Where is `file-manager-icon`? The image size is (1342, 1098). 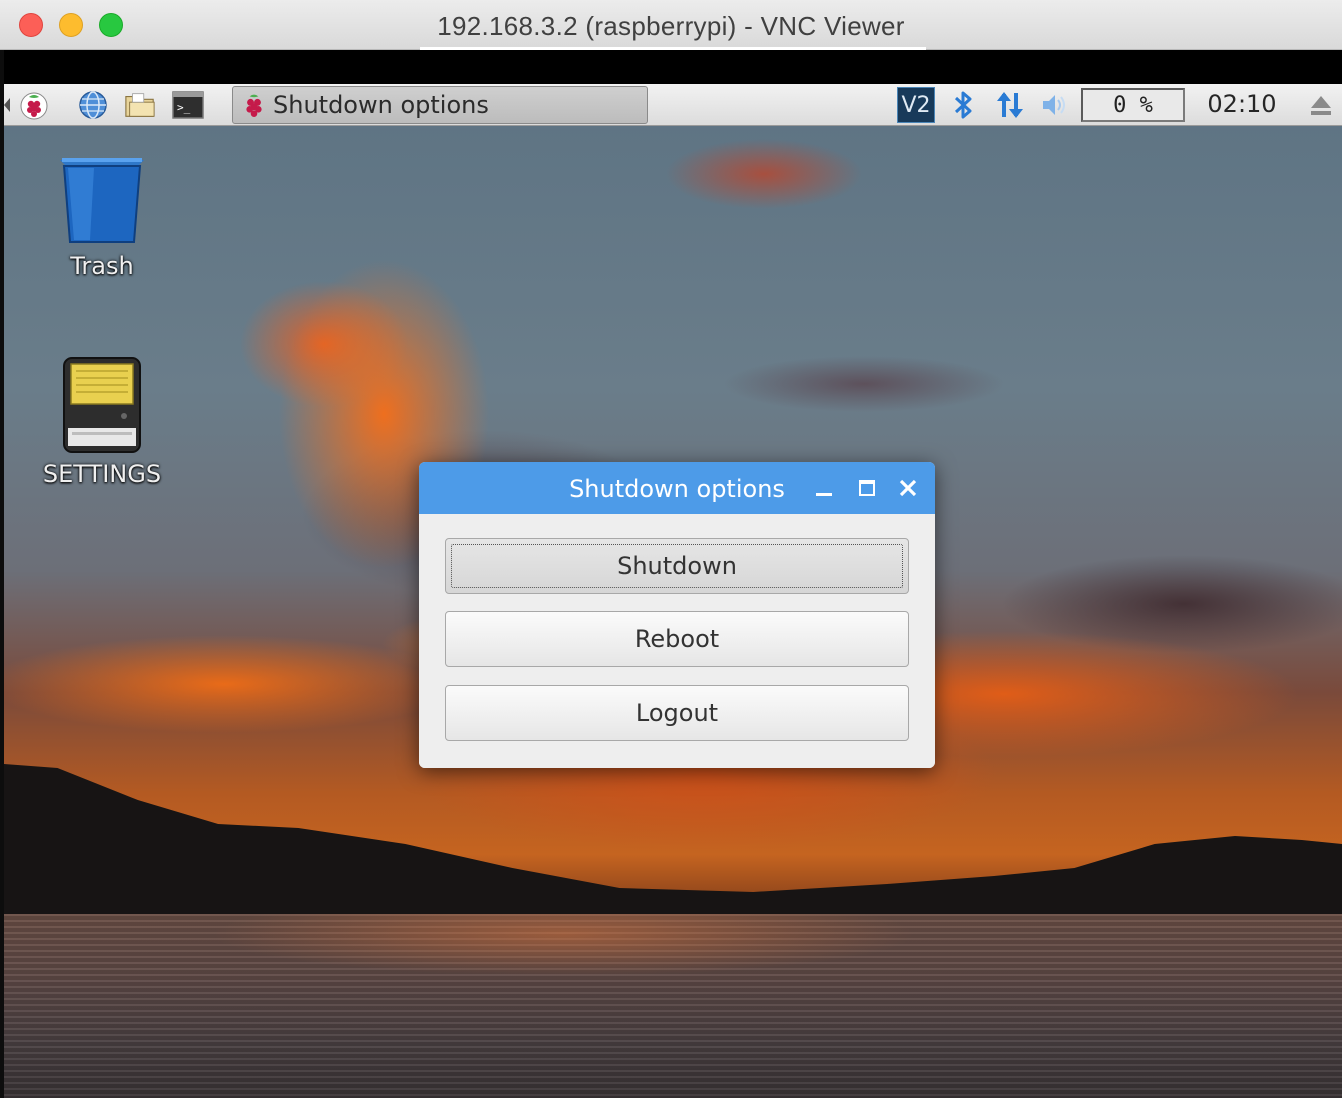
file-manager-icon is located at coordinates (140, 105).